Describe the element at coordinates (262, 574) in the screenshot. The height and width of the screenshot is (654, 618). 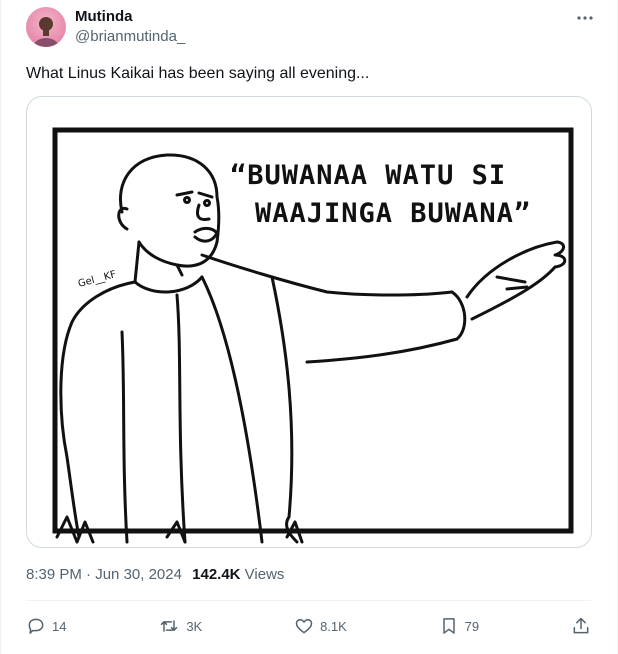
I see `views-label: Views` at that location.